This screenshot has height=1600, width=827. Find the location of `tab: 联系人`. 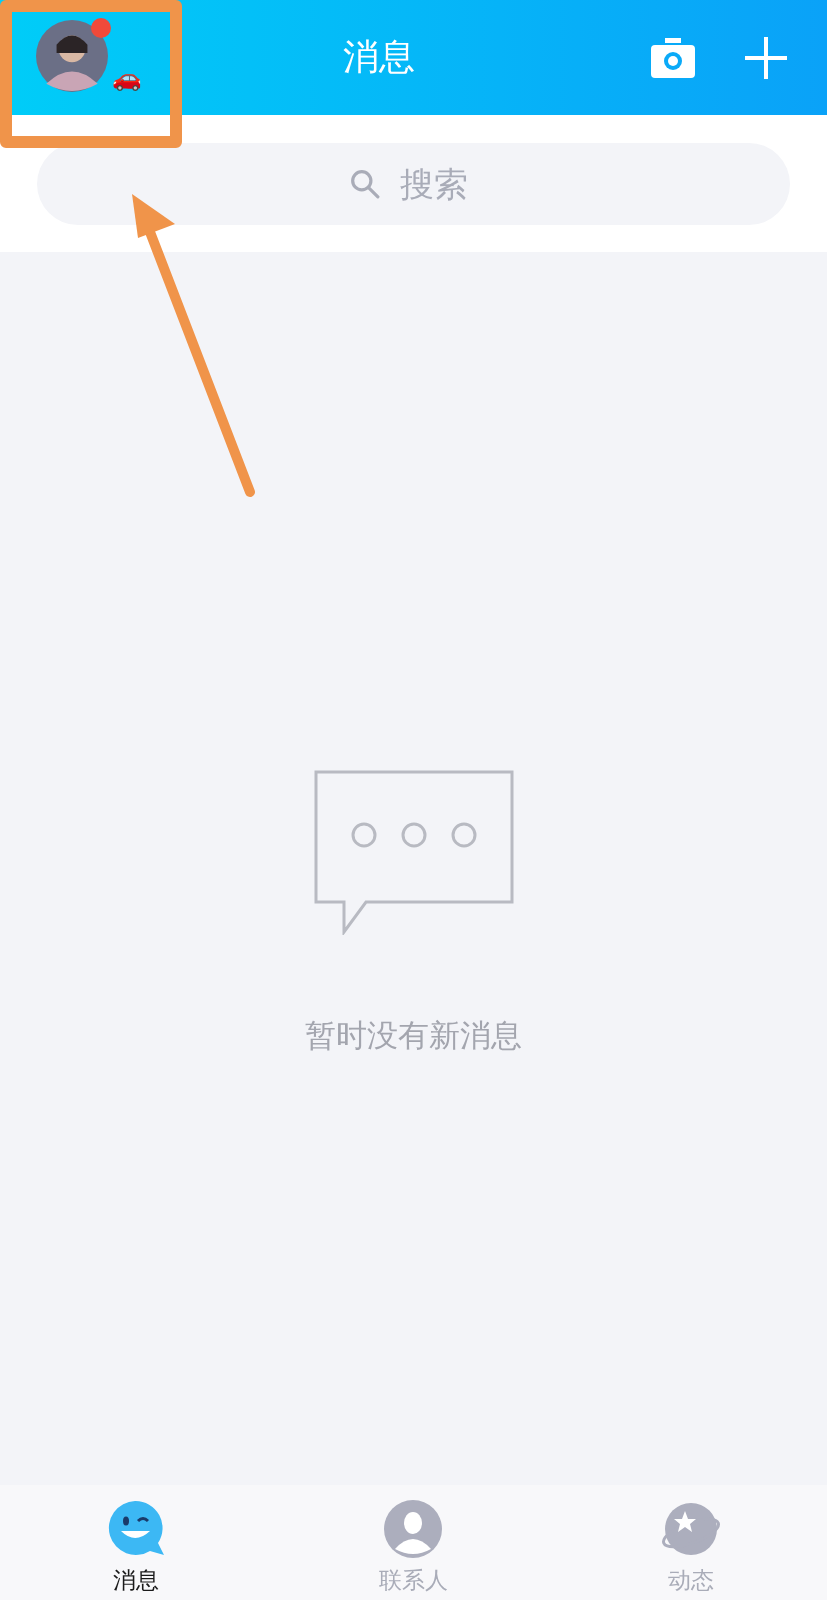

tab: 联系人 is located at coordinates (413, 1542).